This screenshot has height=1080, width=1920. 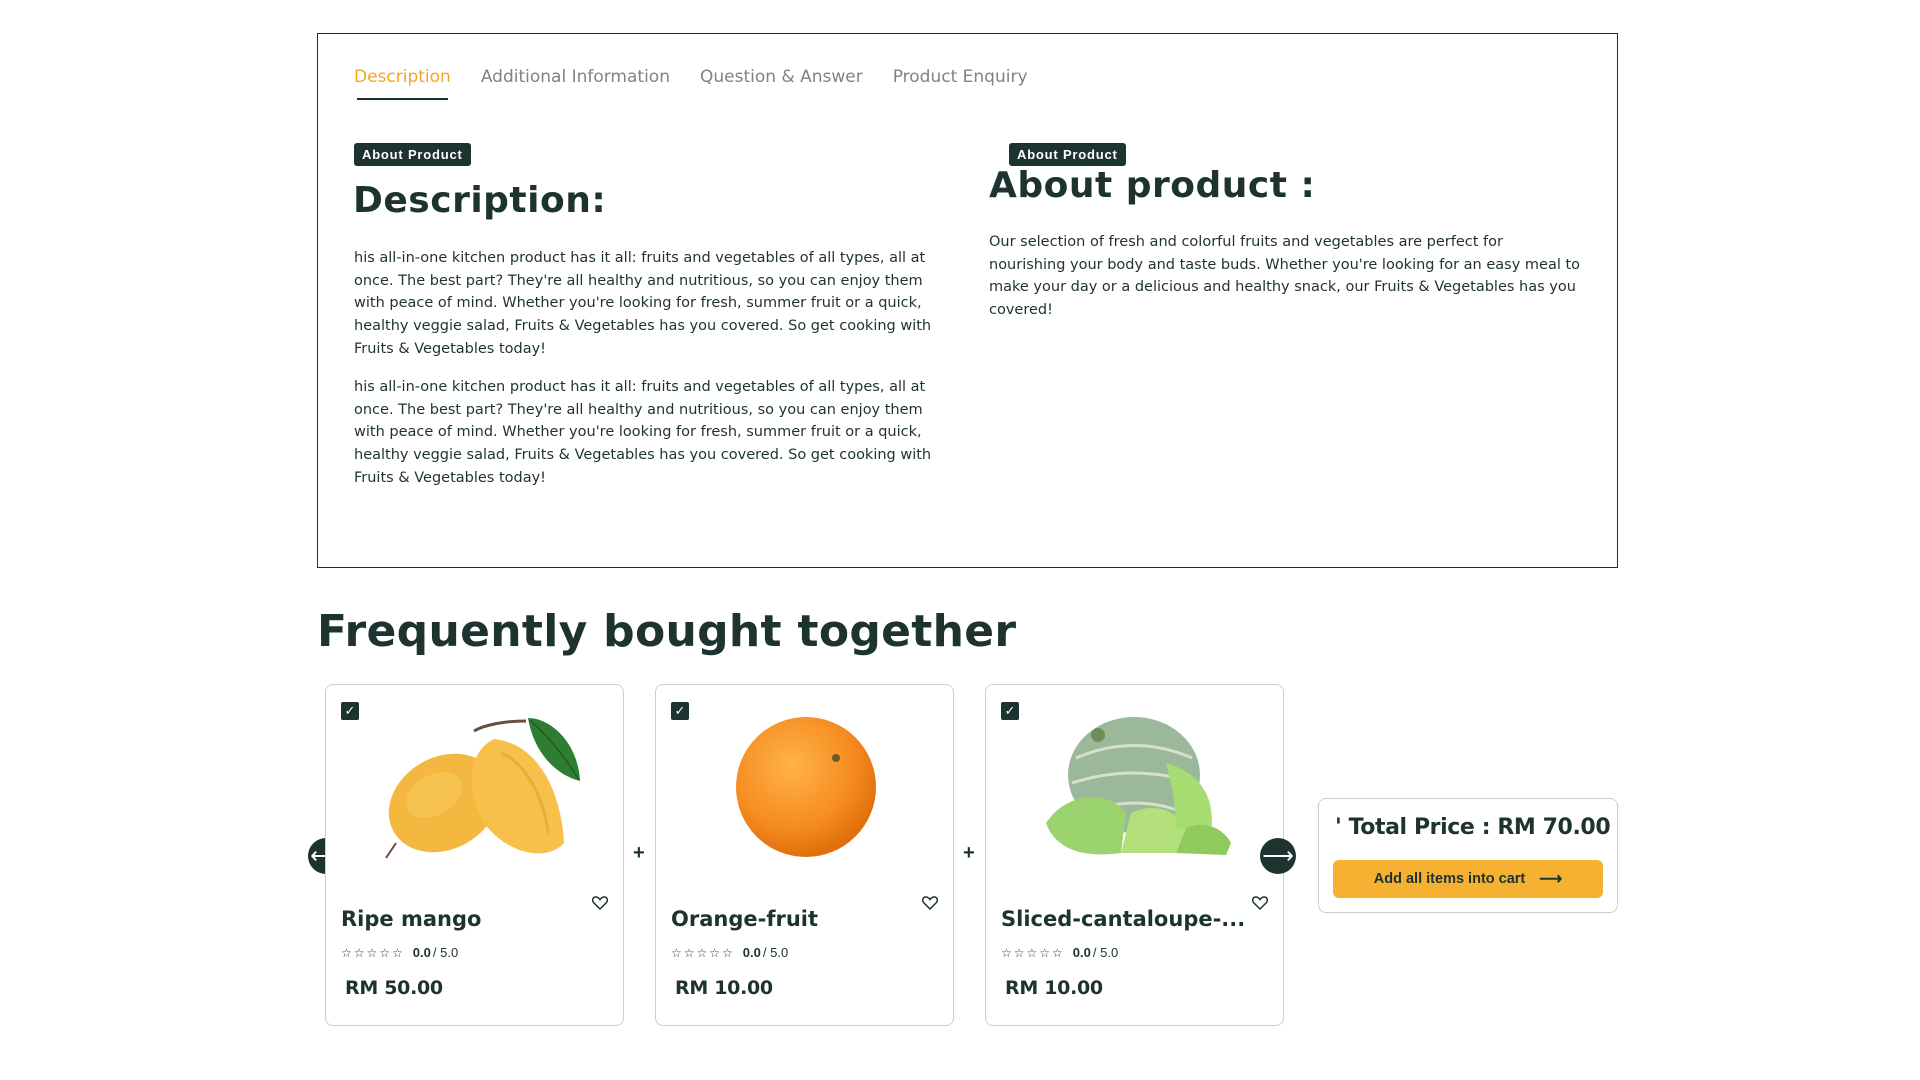 I want to click on fbt-title: Frequently bought together, so click(x=667, y=631).